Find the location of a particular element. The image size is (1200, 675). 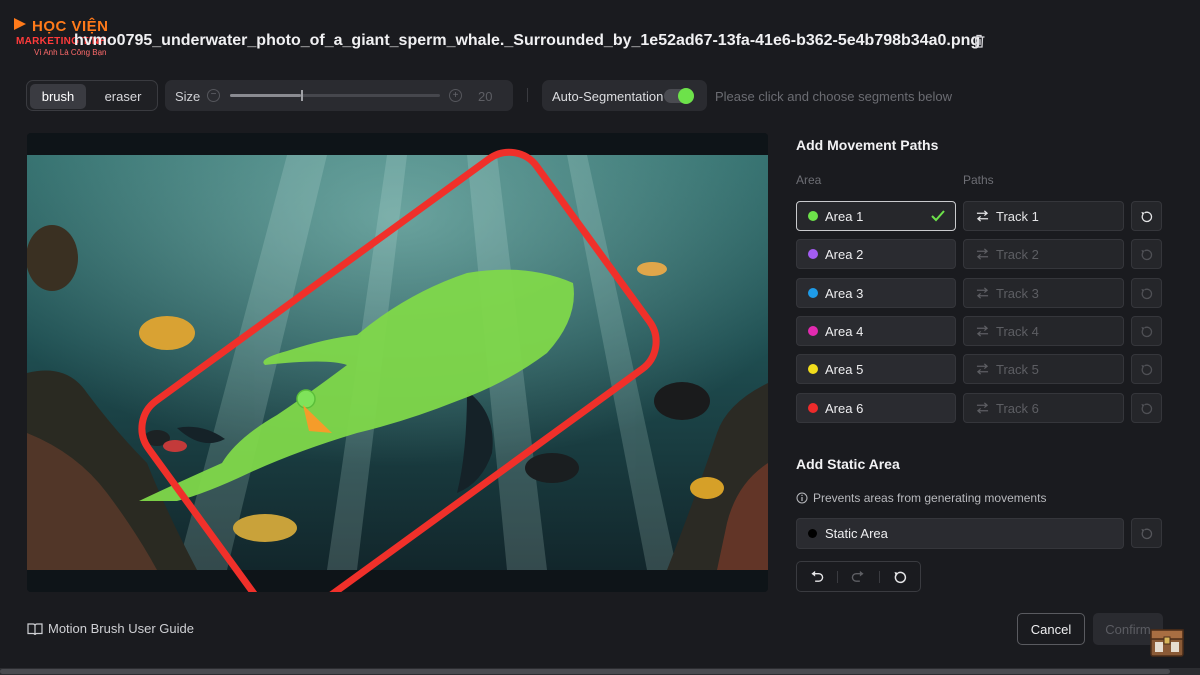

track-button-6: Track 6 is located at coordinates (1043, 408).